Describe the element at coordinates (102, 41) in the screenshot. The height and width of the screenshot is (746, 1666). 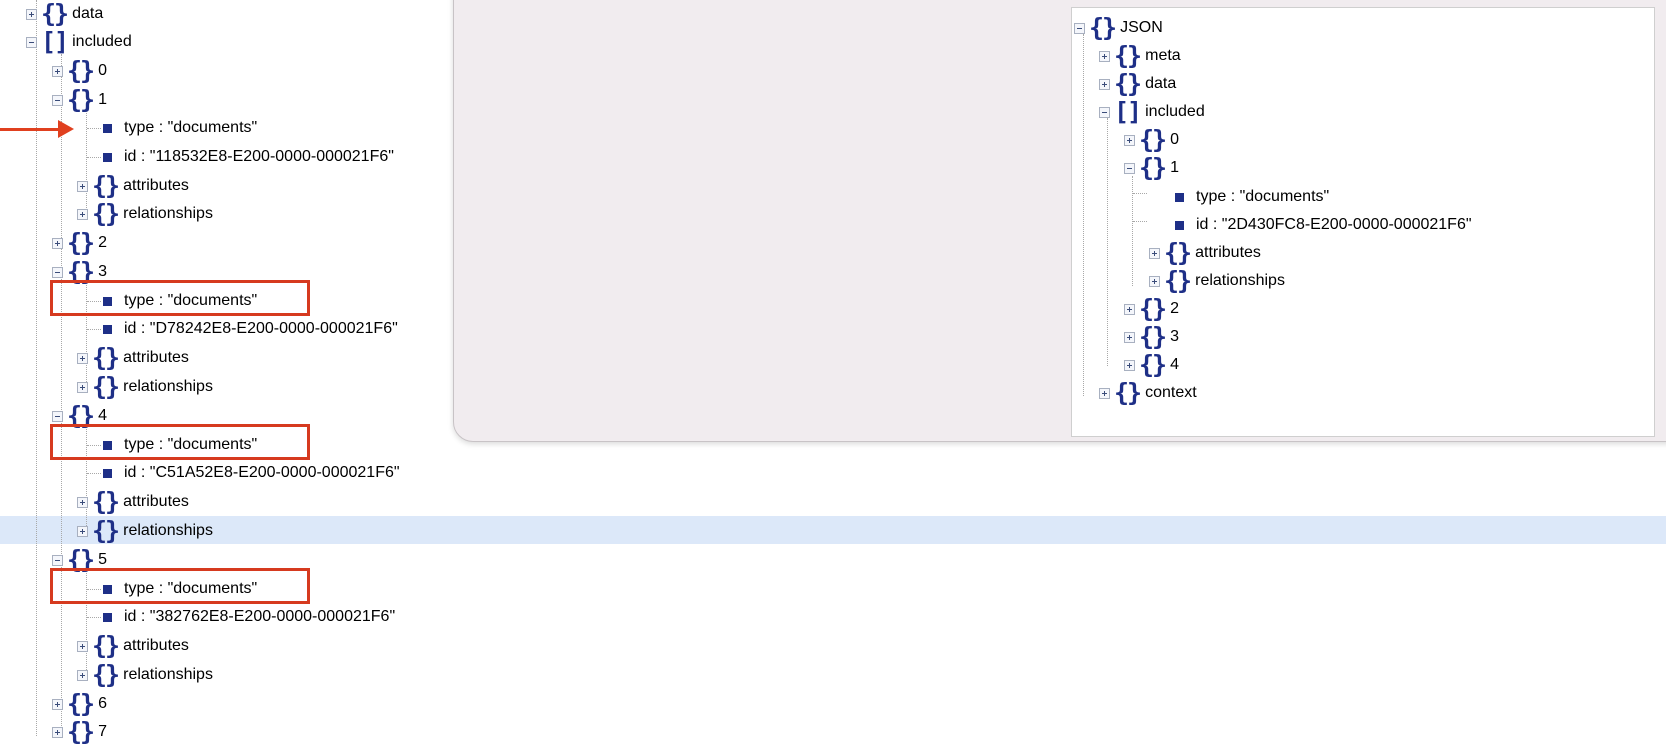
I see `node-label: included` at that location.